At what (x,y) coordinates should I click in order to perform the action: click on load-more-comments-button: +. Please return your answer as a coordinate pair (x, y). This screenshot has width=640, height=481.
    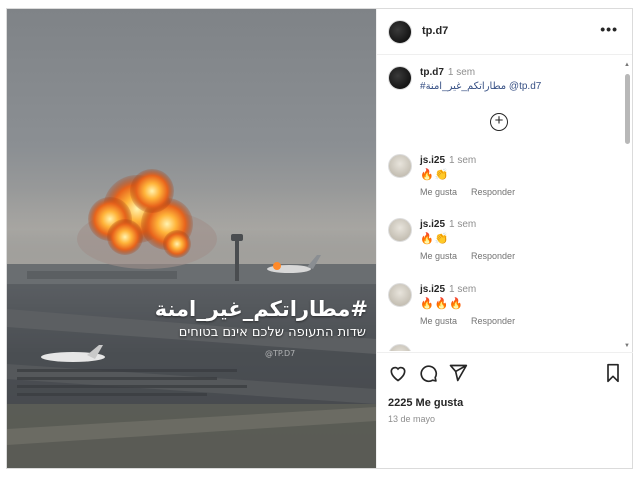
    Looking at the image, I should click on (499, 122).